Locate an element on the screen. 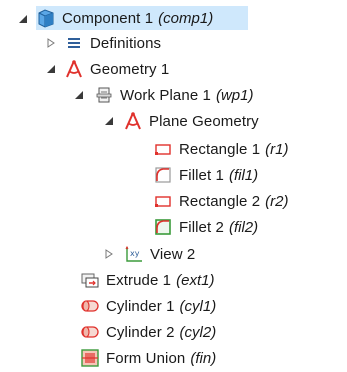 The image size is (347, 372). tree-node-label: Rectangle 1 is located at coordinates (220, 149).